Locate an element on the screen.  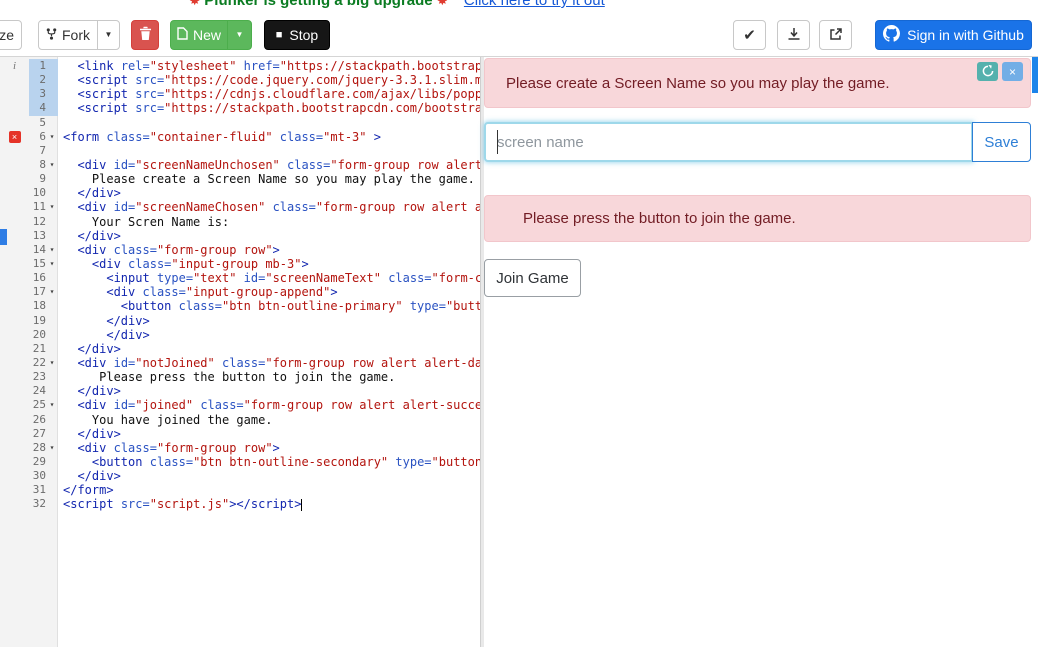
refresh-preview-button is located at coordinates (987, 71).